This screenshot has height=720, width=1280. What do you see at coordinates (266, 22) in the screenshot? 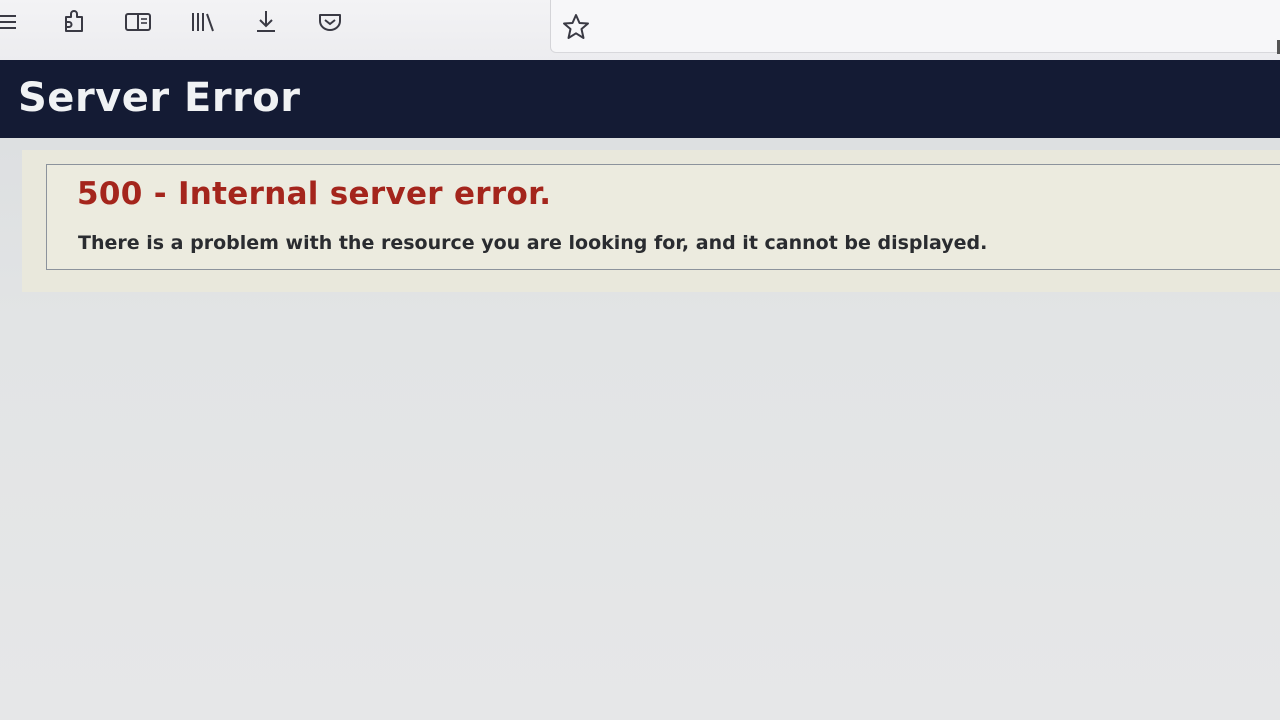
I see `downloads-icon` at bounding box center [266, 22].